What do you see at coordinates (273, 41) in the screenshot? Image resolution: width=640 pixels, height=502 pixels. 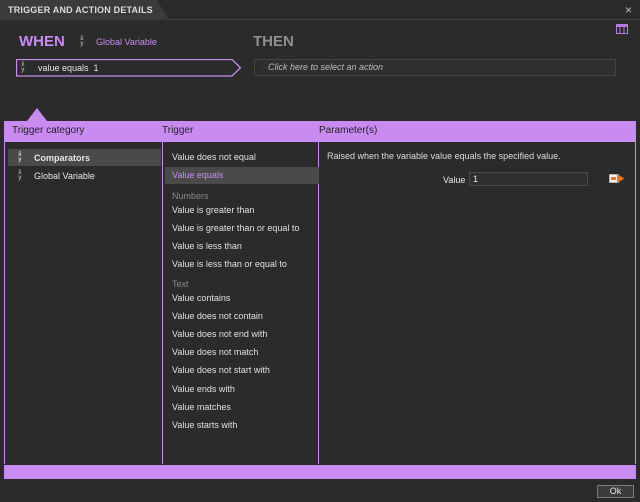 I see `then-heading: THEN` at bounding box center [273, 41].